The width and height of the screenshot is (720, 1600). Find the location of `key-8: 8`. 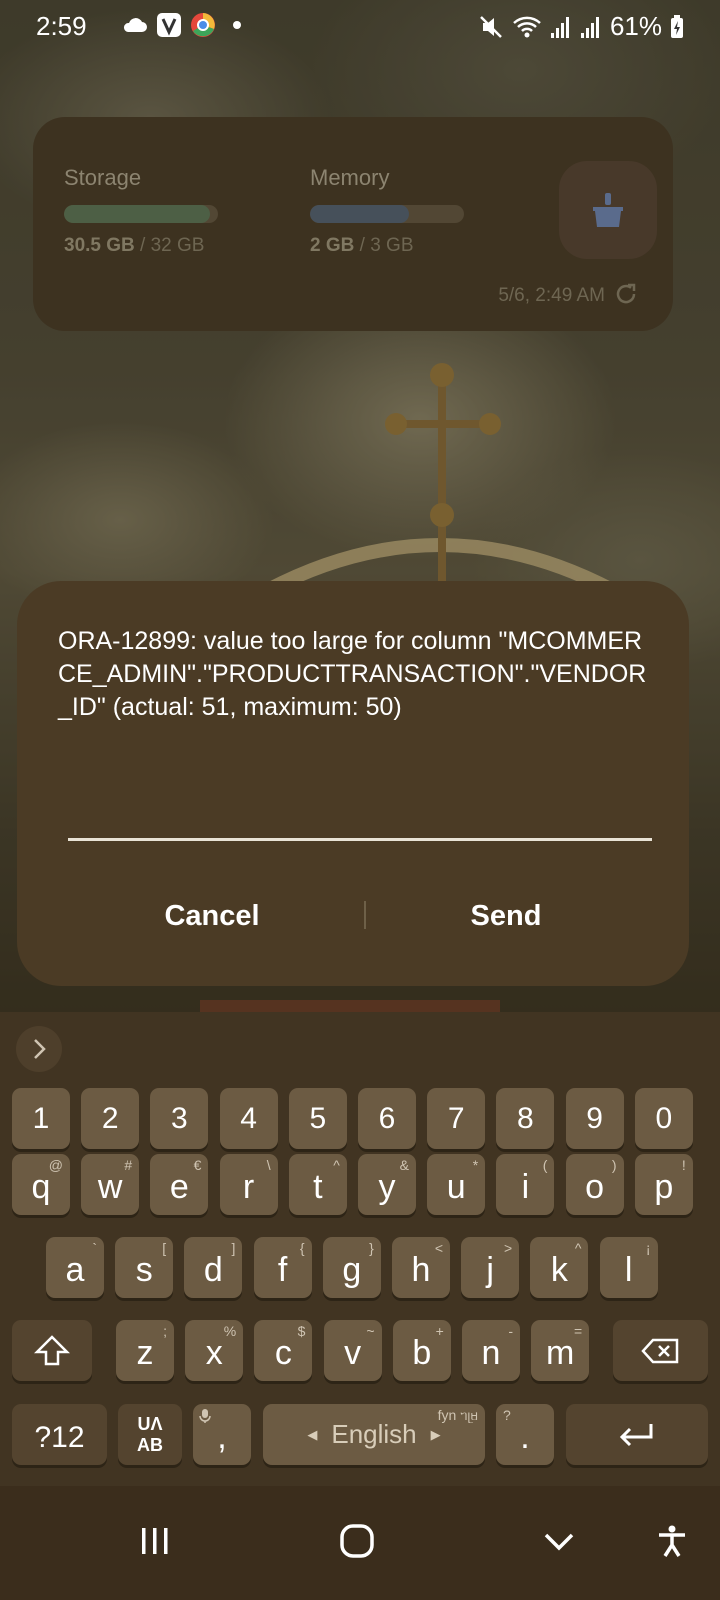

key-8: 8 is located at coordinates (525, 1118).